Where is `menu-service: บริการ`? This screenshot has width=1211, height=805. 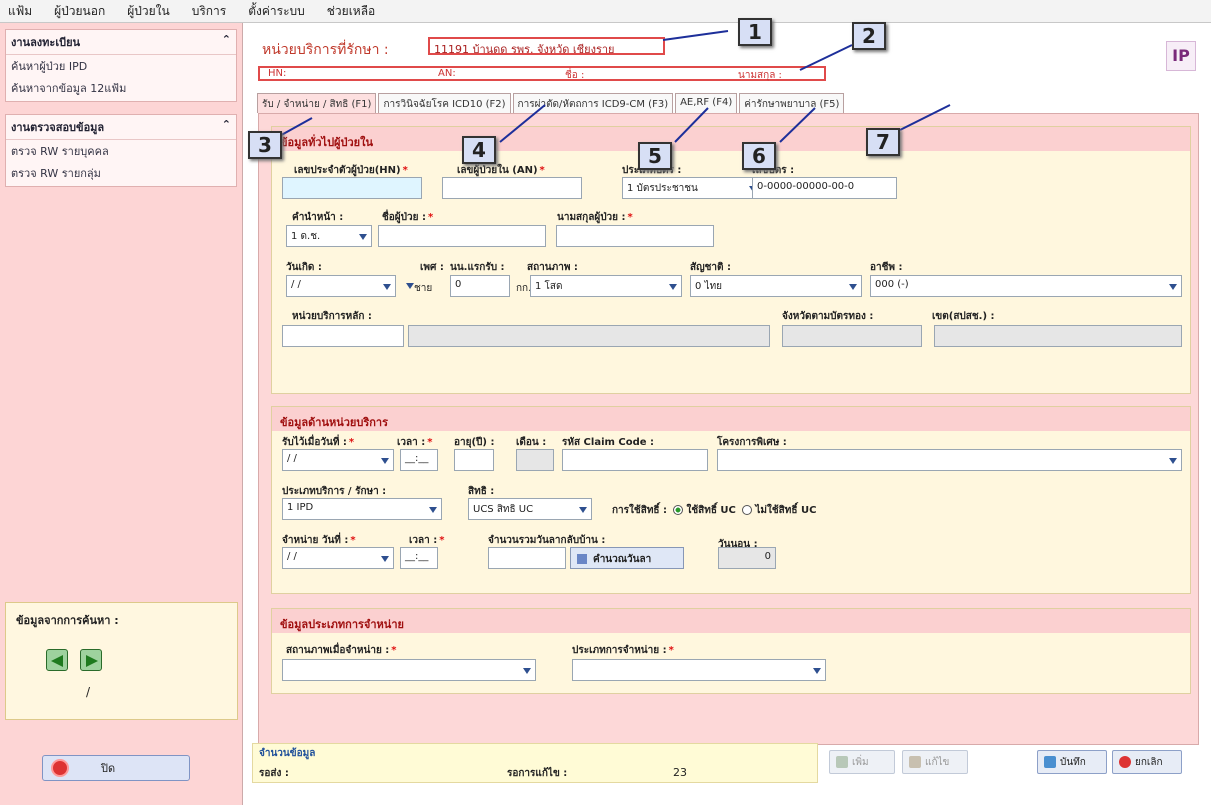
menu-service: บริการ is located at coordinates (209, 11).